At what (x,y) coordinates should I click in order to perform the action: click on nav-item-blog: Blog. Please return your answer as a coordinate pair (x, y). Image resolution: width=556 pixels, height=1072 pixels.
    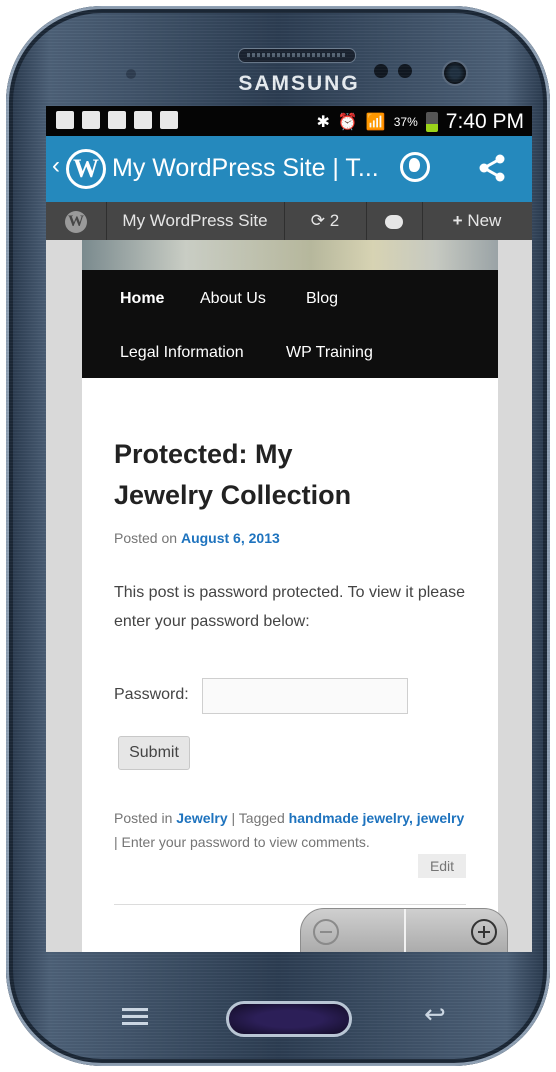
    Looking at the image, I should click on (322, 299).